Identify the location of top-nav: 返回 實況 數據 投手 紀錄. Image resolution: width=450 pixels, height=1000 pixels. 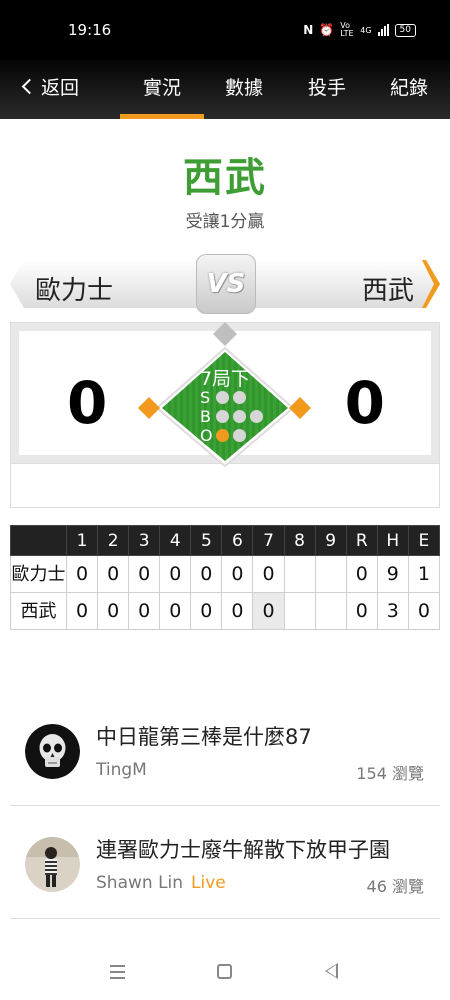
(225, 89).